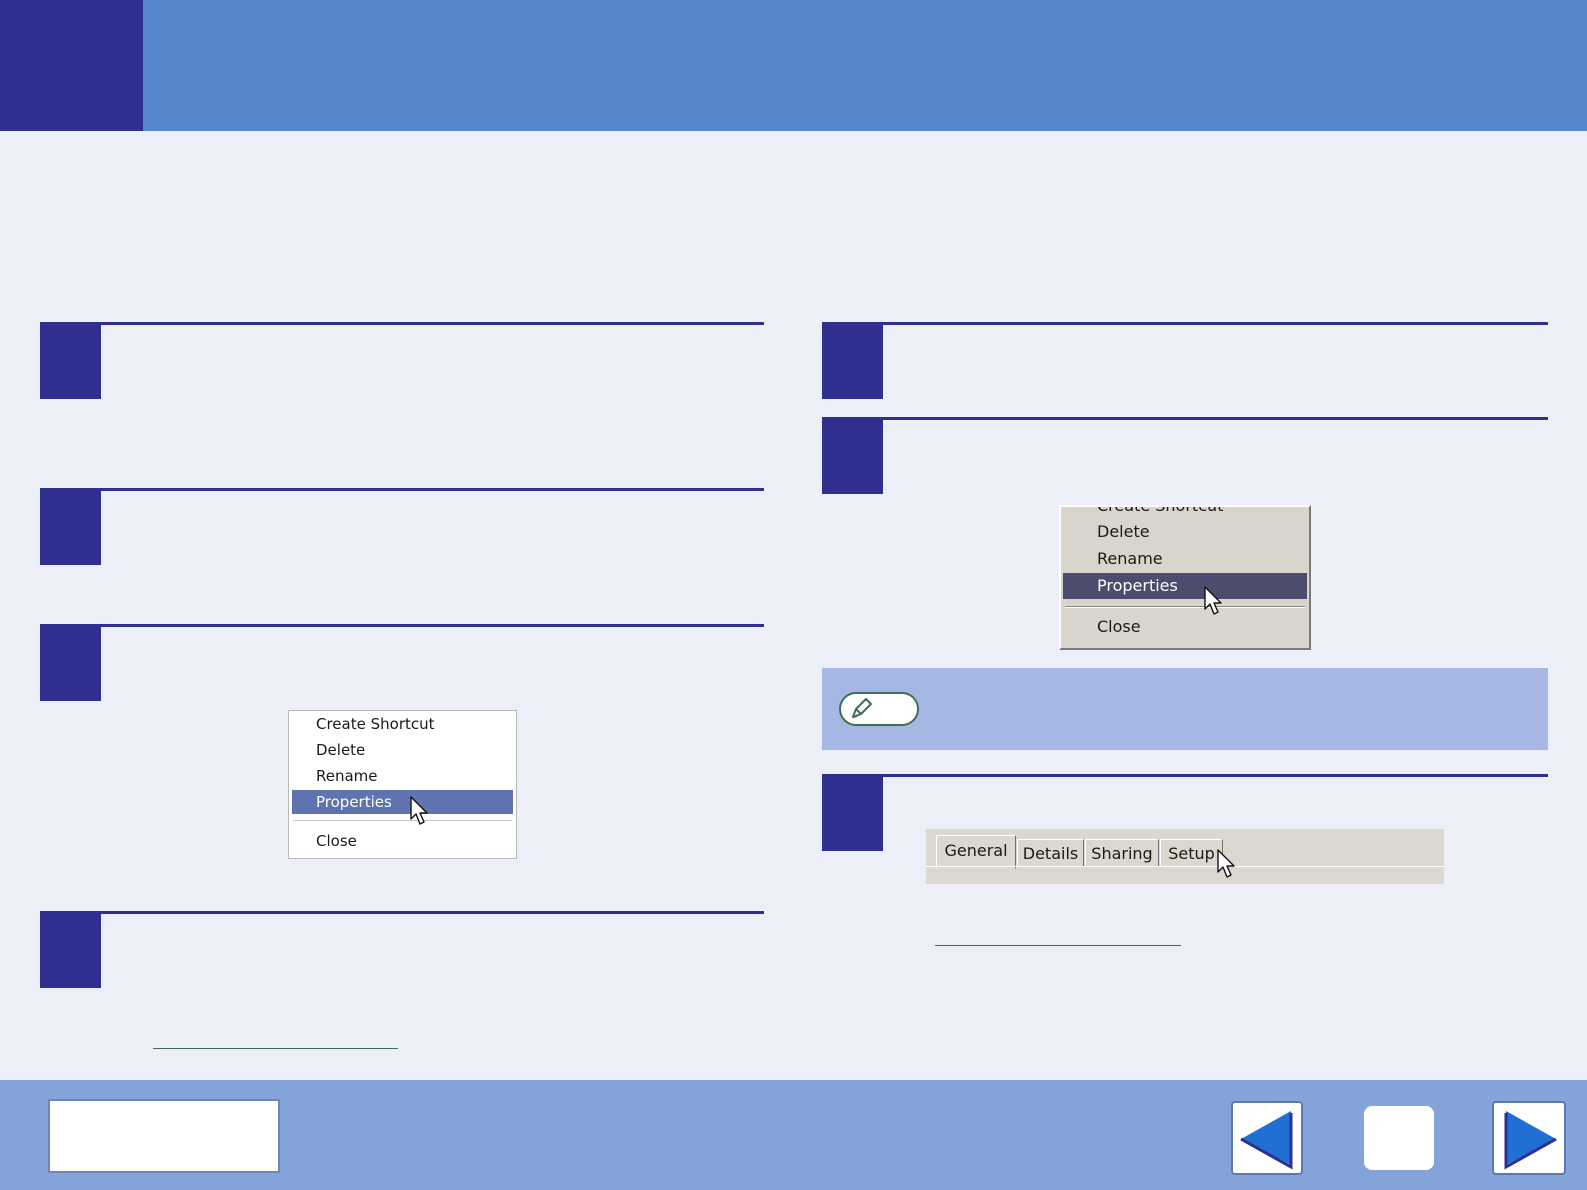 The width and height of the screenshot is (1587, 1190). Describe the element at coordinates (164, 1136) in the screenshot. I see `contents-button` at that location.